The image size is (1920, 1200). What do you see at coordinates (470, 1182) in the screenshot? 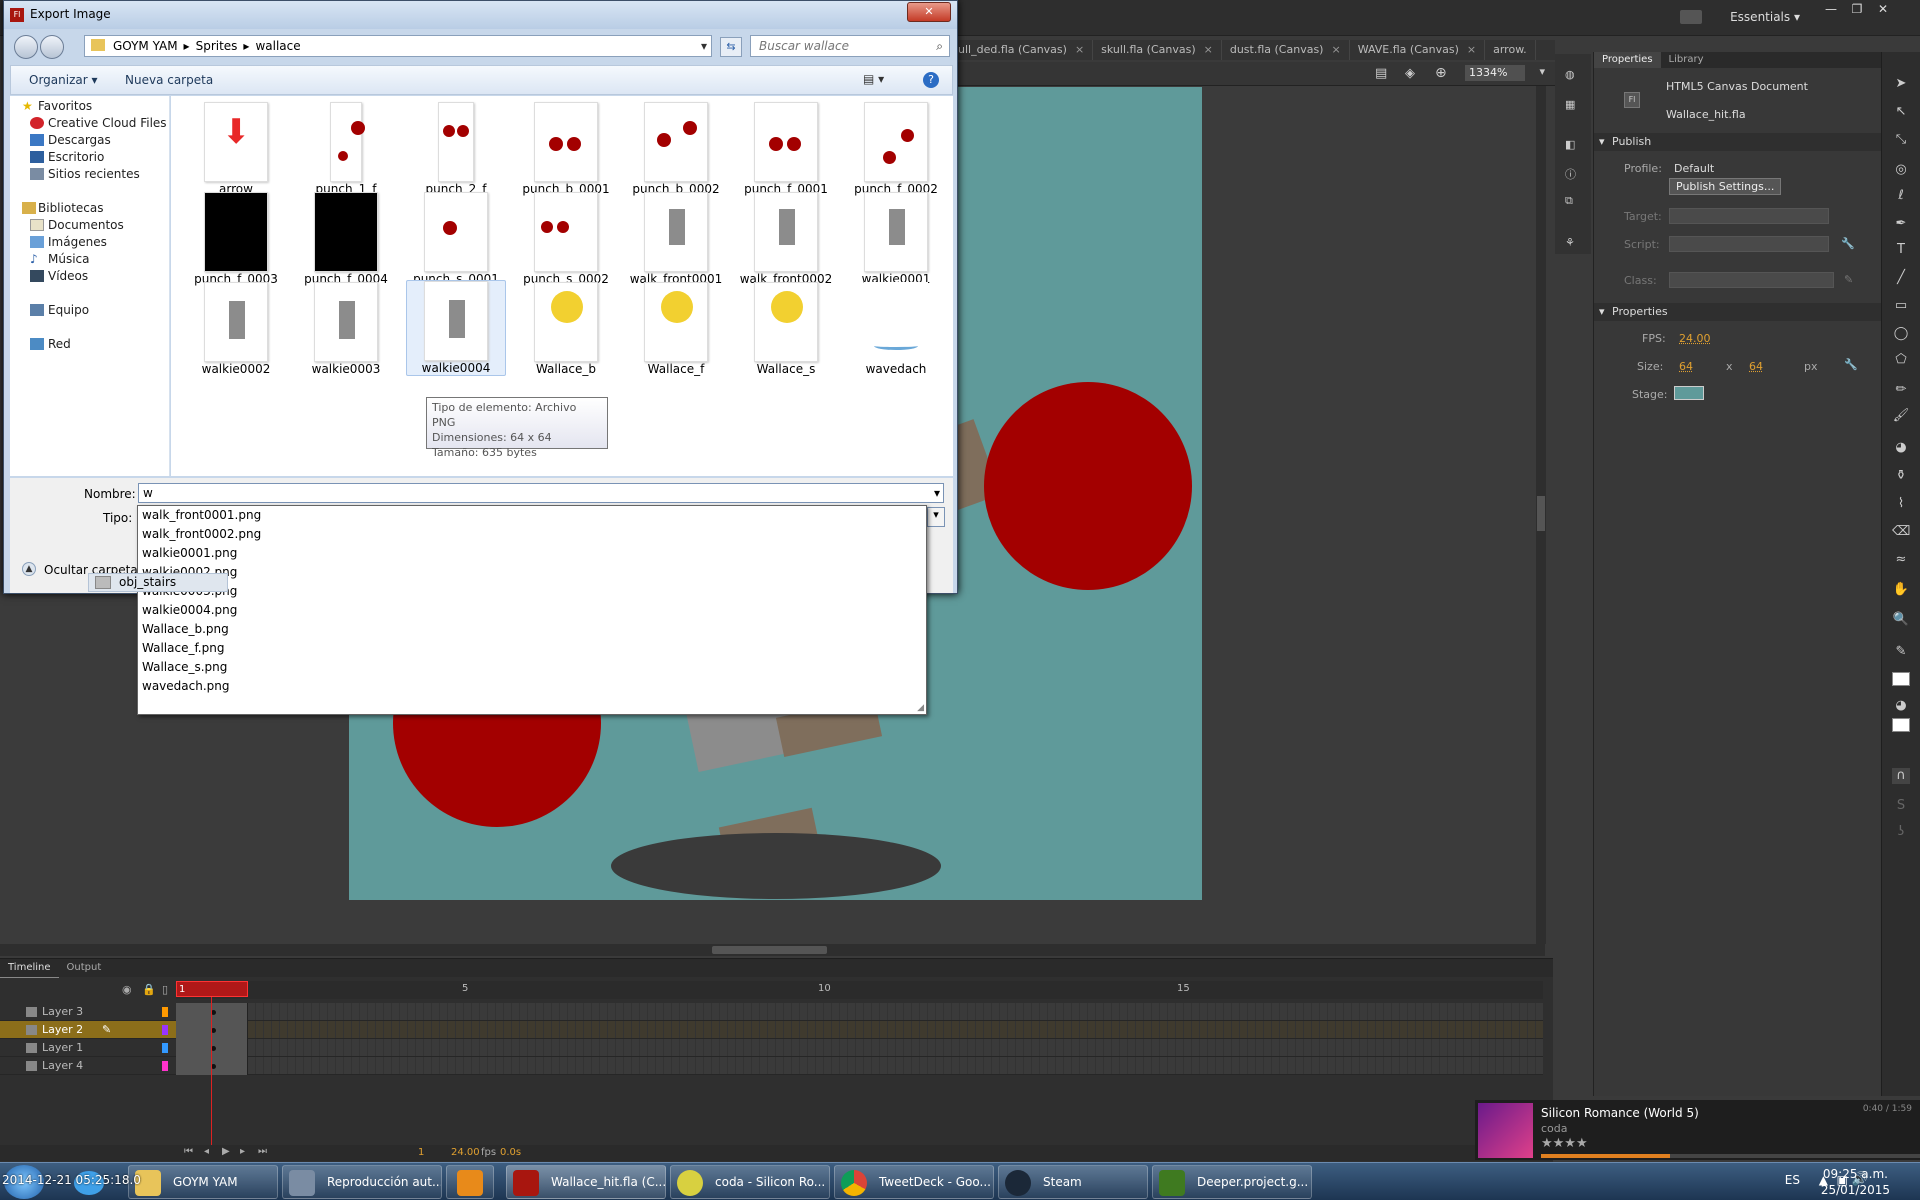
I see `taskbar-item` at bounding box center [470, 1182].